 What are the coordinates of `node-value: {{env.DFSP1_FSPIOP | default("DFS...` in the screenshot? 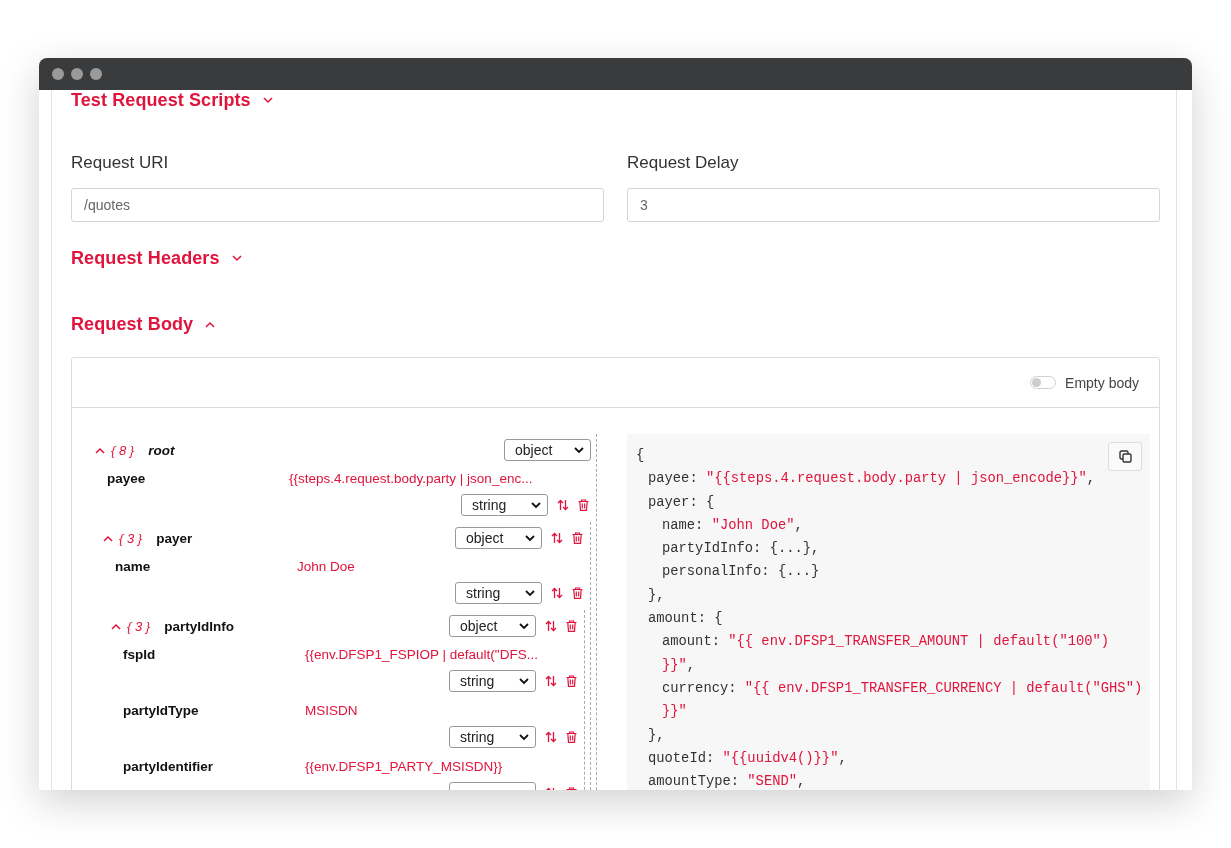 It's located at (421, 654).